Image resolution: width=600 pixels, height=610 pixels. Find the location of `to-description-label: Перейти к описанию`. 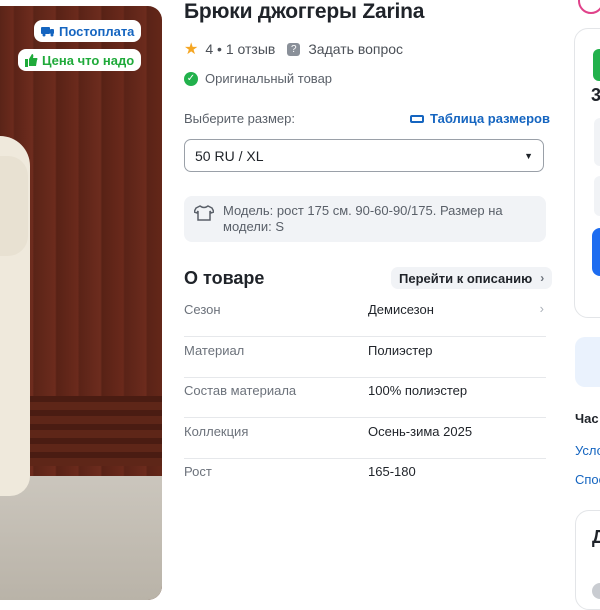

to-description-label: Перейти к описанию is located at coordinates (466, 278).